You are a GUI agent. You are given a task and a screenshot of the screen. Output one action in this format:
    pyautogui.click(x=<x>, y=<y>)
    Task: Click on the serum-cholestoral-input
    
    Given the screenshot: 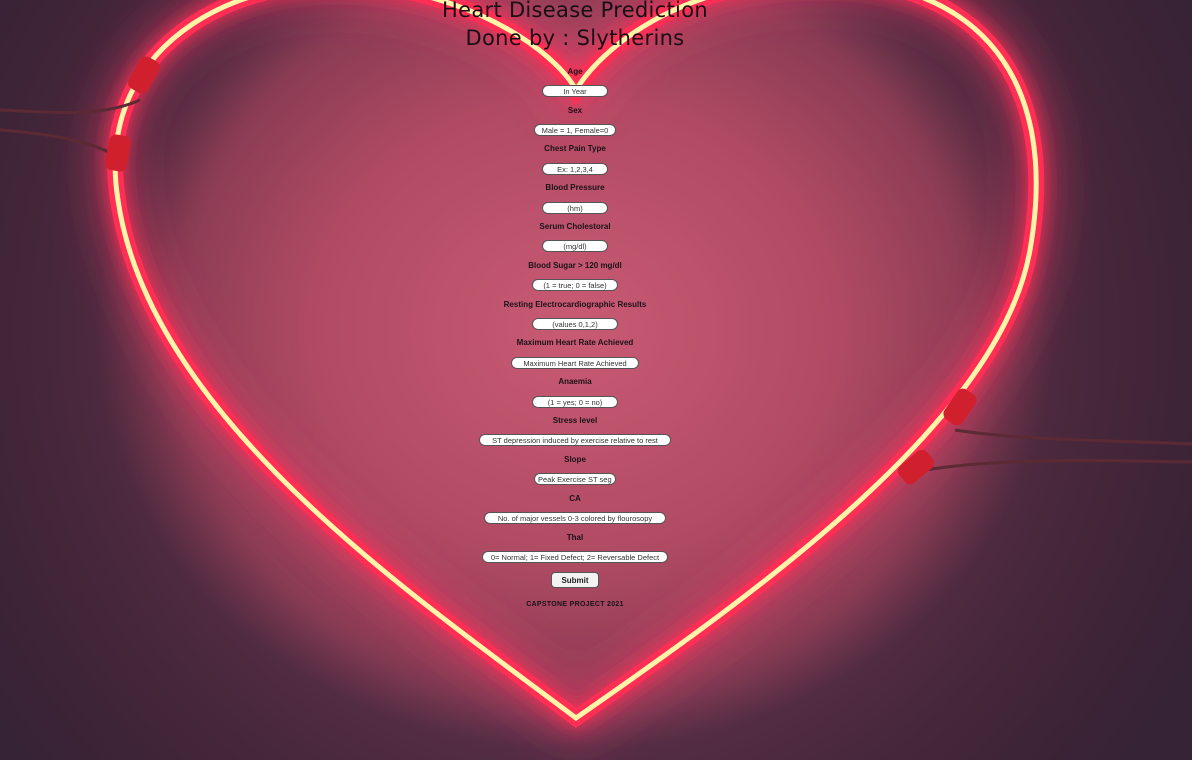 What is the action you would take?
    pyautogui.click(x=575, y=246)
    